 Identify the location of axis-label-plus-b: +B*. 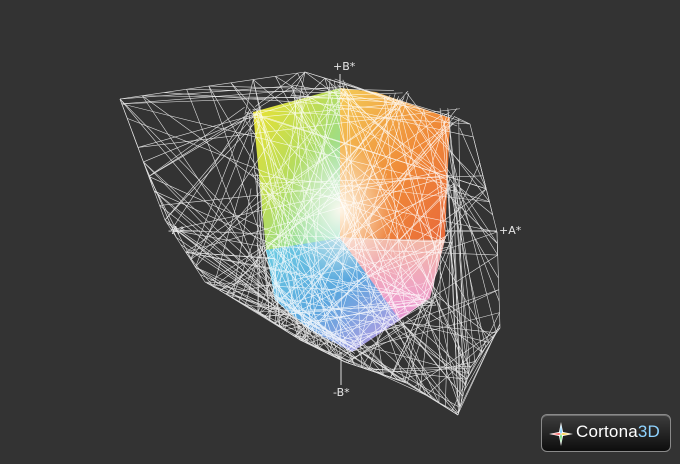
(344, 66).